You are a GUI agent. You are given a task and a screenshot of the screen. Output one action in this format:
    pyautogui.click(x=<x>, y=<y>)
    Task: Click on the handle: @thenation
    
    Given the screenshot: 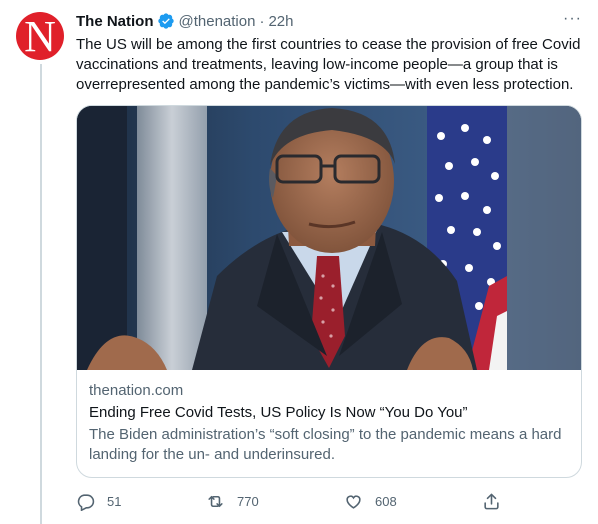 What is the action you would take?
    pyautogui.click(x=217, y=21)
    